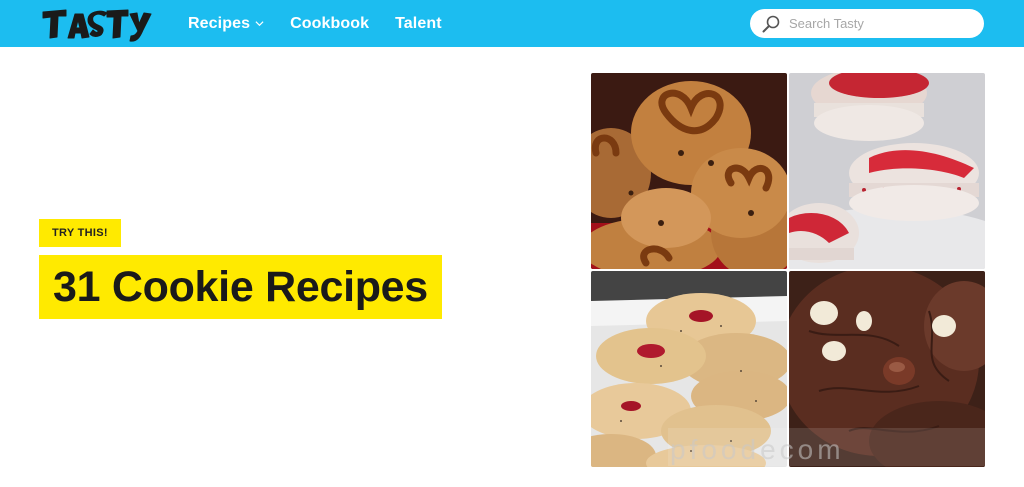 Image resolution: width=1024 pixels, height=487 pixels. I want to click on nav-cookbook: Cookbook, so click(329, 24).